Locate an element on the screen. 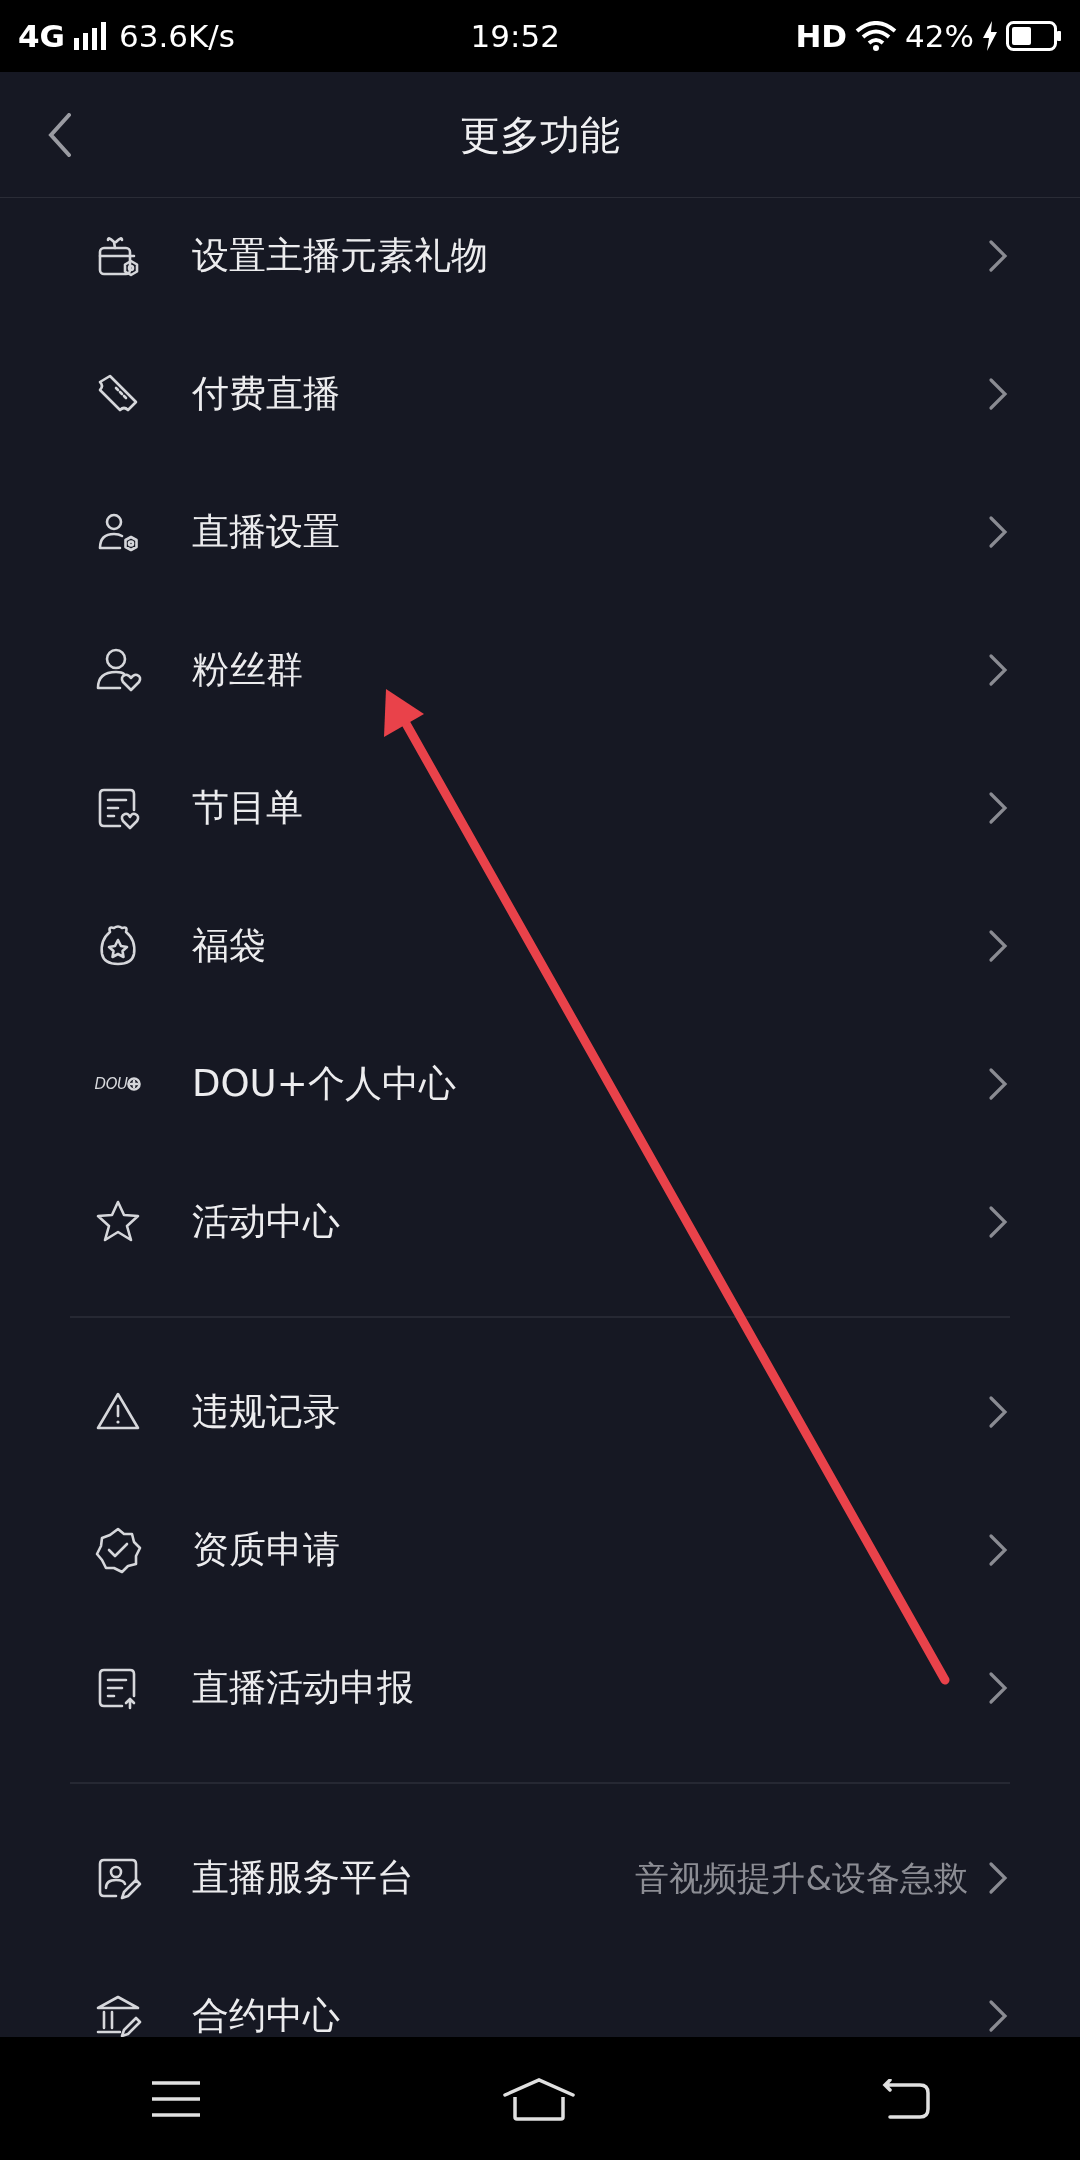 This screenshot has height=2160, width=1080. menu-item-label: 资质申请 is located at coordinates (266, 1550).